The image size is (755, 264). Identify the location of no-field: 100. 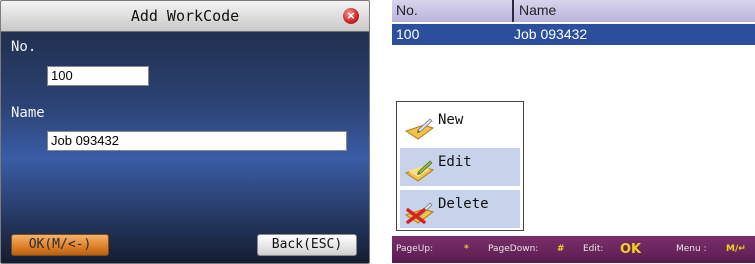
(98, 76).